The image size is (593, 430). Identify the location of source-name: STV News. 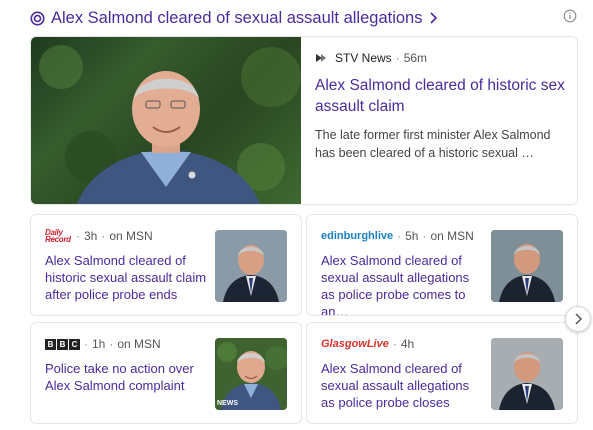
(363, 58).